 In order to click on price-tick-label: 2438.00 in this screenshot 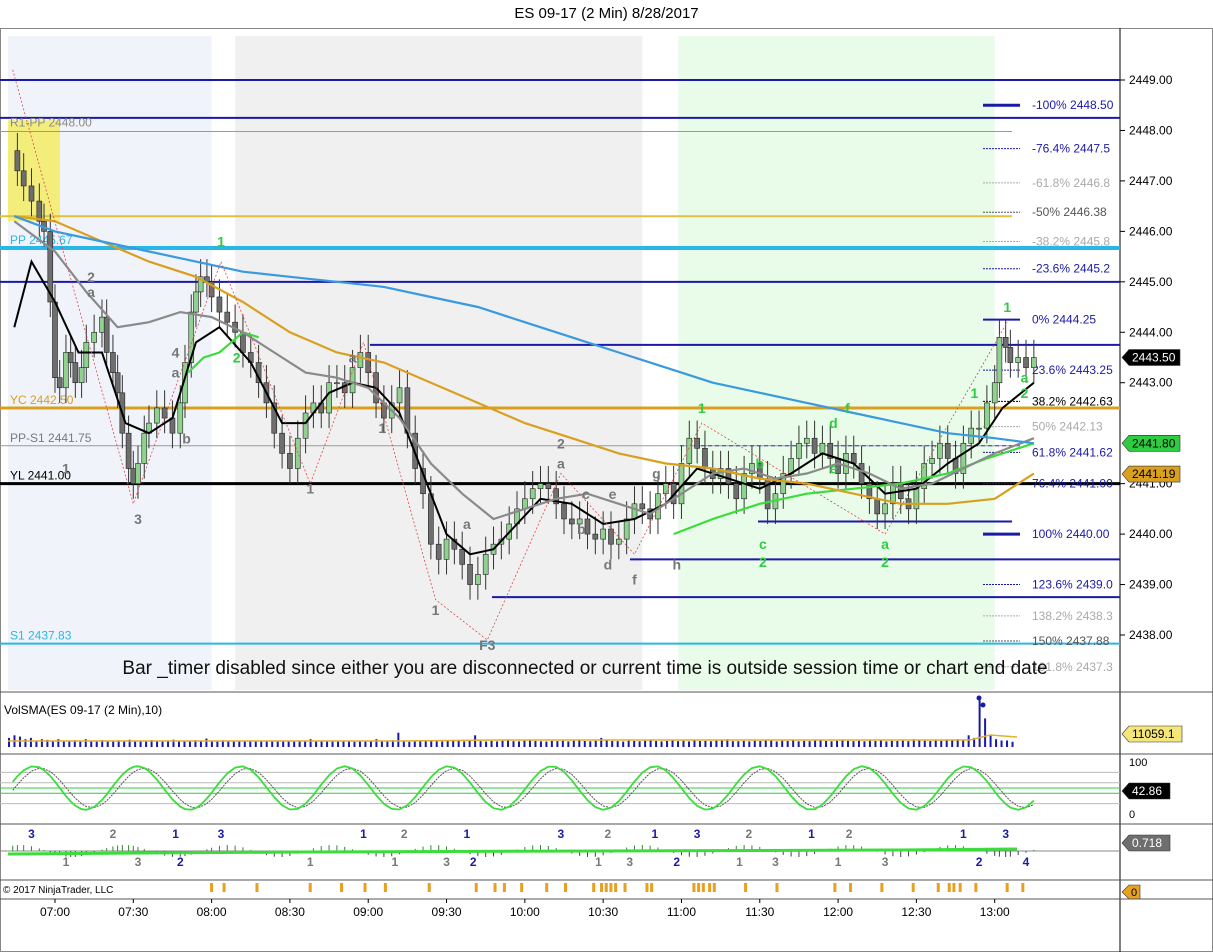, I will do `click(1151, 635)`.